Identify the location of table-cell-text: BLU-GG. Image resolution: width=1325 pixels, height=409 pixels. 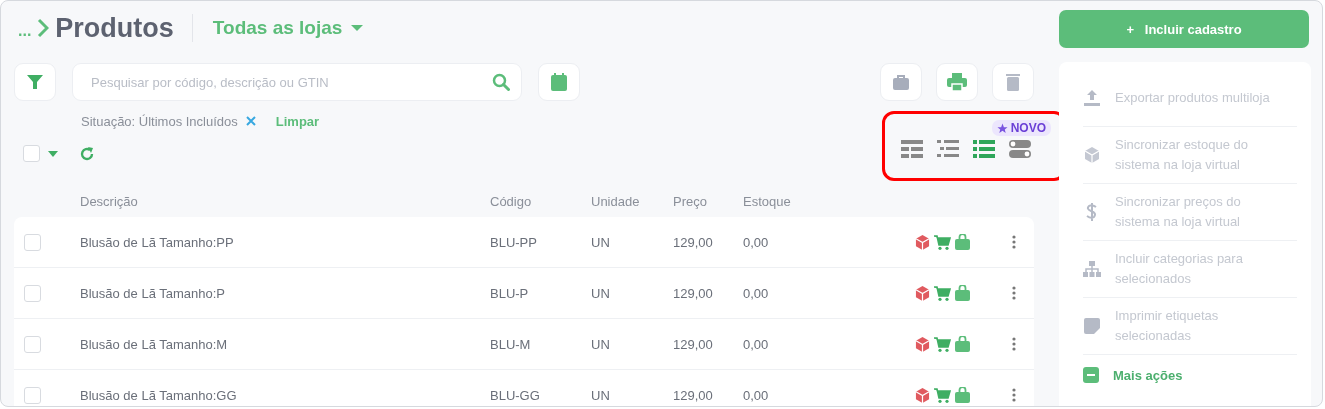
(515, 395).